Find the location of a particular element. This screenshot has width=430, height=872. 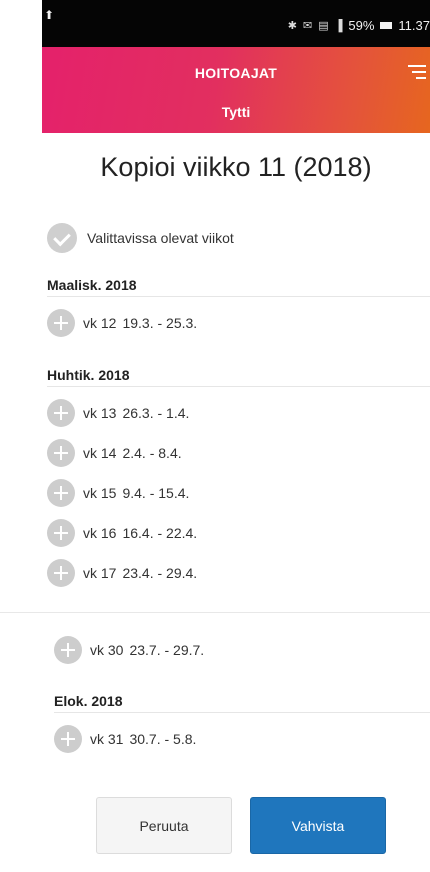

left-margin is located at coordinates (21, 436).